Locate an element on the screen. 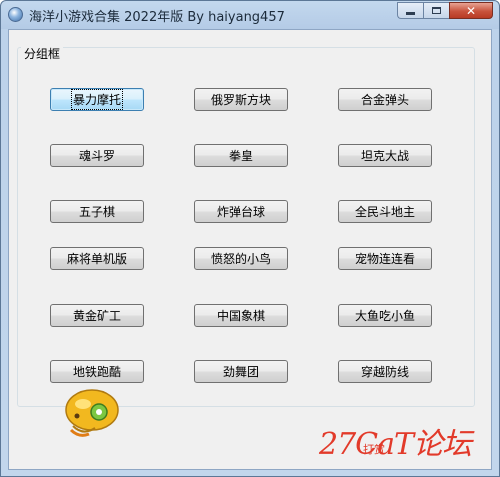 This screenshot has width=500, height=477. game-button-chinese-chess: 中国象棋 is located at coordinates (241, 315).